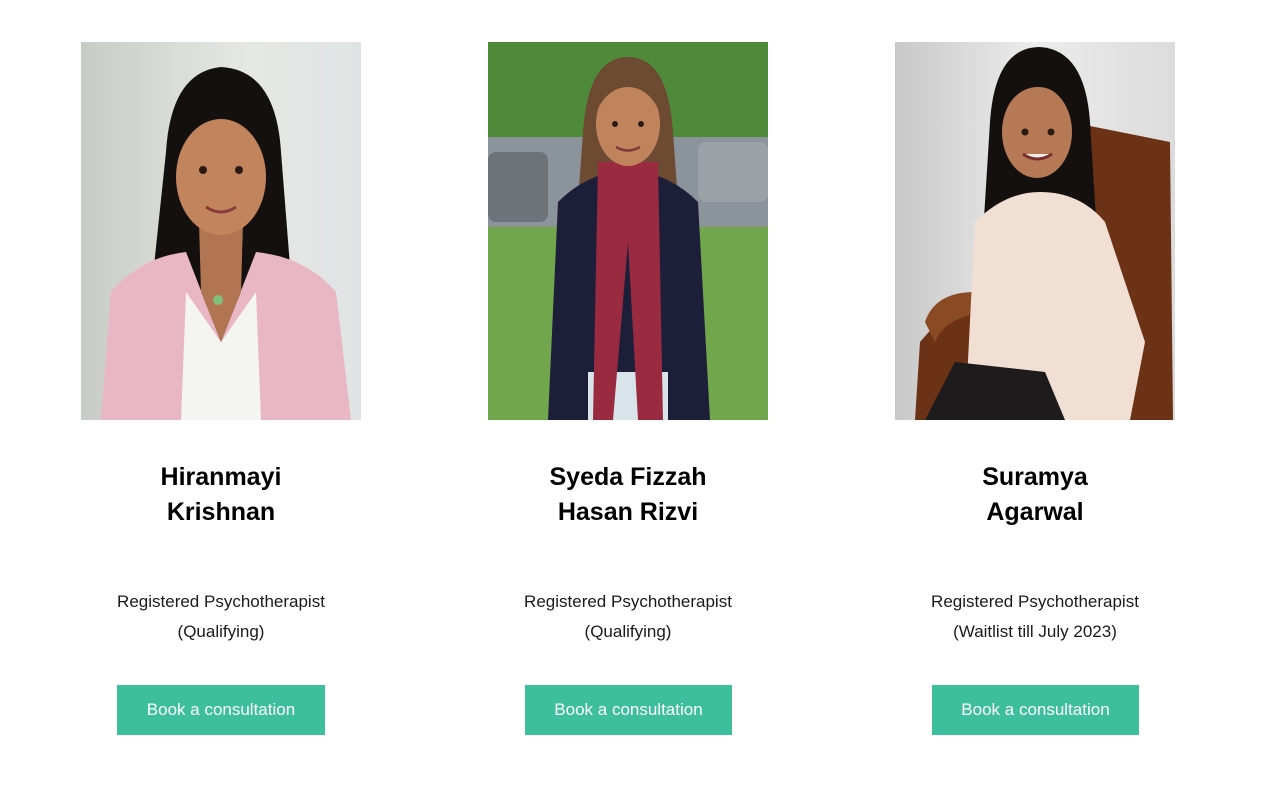 The width and height of the screenshot is (1271, 785). What do you see at coordinates (1035, 631) in the screenshot?
I see `role-status: (Waitlist till July 2023)` at bounding box center [1035, 631].